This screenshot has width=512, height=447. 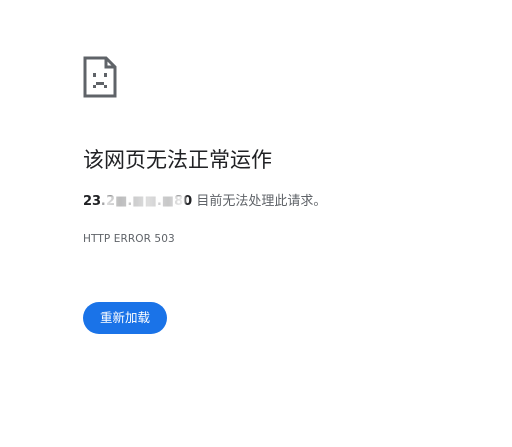 What do you see at coordinates (100, 77) in the screenshot?
I see `sad-page-icon` at bounding box center [100, 77].